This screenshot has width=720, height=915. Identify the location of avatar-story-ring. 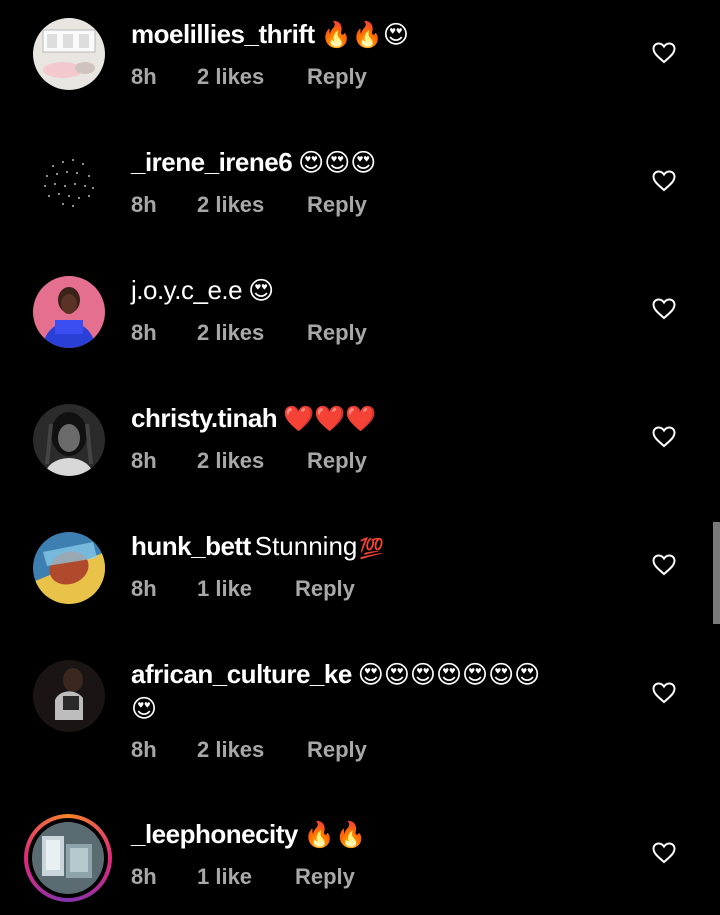
(68, 858).